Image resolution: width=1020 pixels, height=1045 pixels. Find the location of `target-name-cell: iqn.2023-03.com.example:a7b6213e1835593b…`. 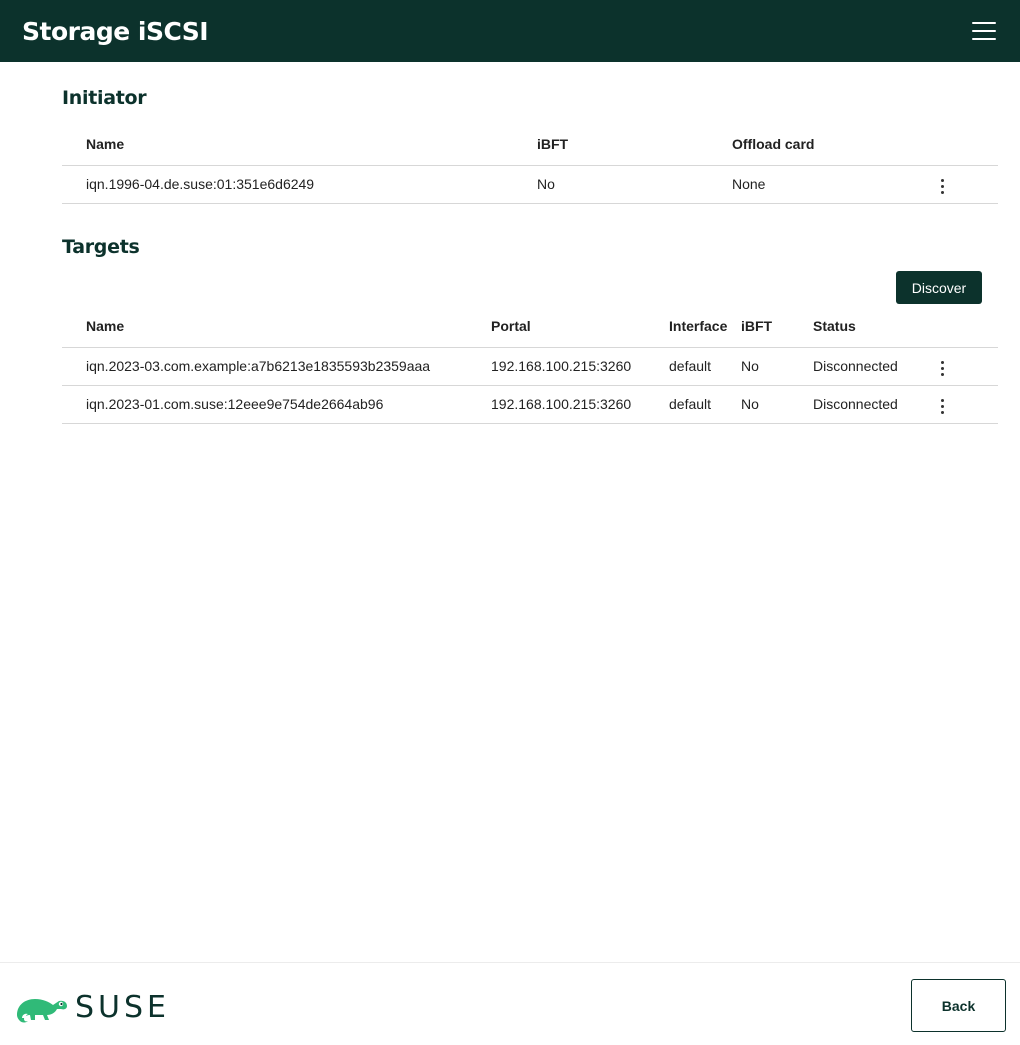

target-name-cell: iqn.2023-03.com.example:a7b6213e1835593b… is located at coordinates (276, 365).